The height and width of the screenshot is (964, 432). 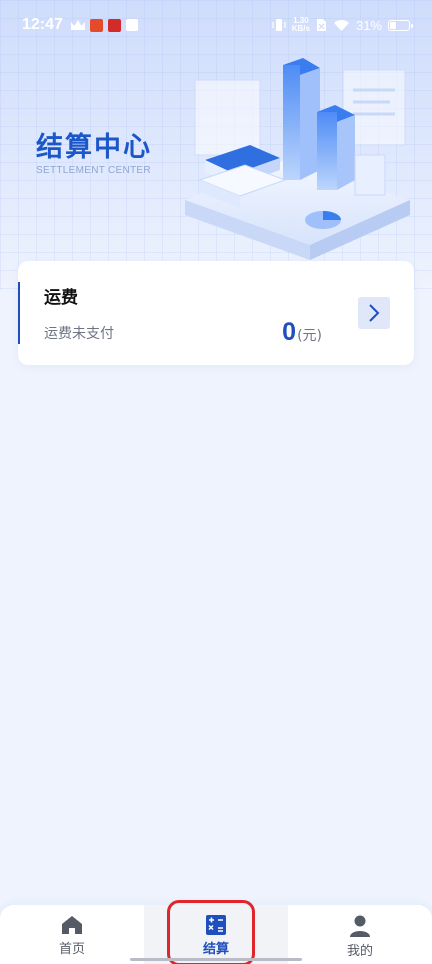 I want to click on freight-title: 运费, so click(x=61, y=298).